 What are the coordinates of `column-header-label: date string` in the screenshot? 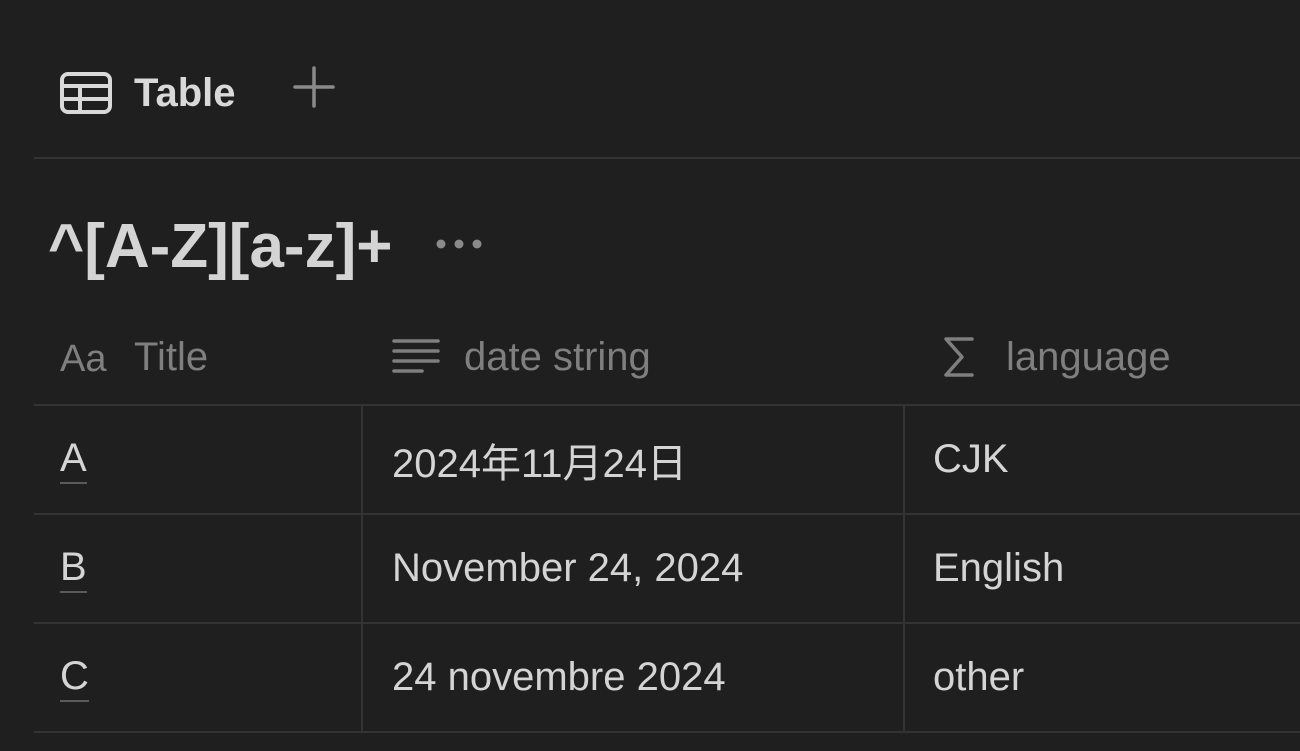 It's located at (557, 356).